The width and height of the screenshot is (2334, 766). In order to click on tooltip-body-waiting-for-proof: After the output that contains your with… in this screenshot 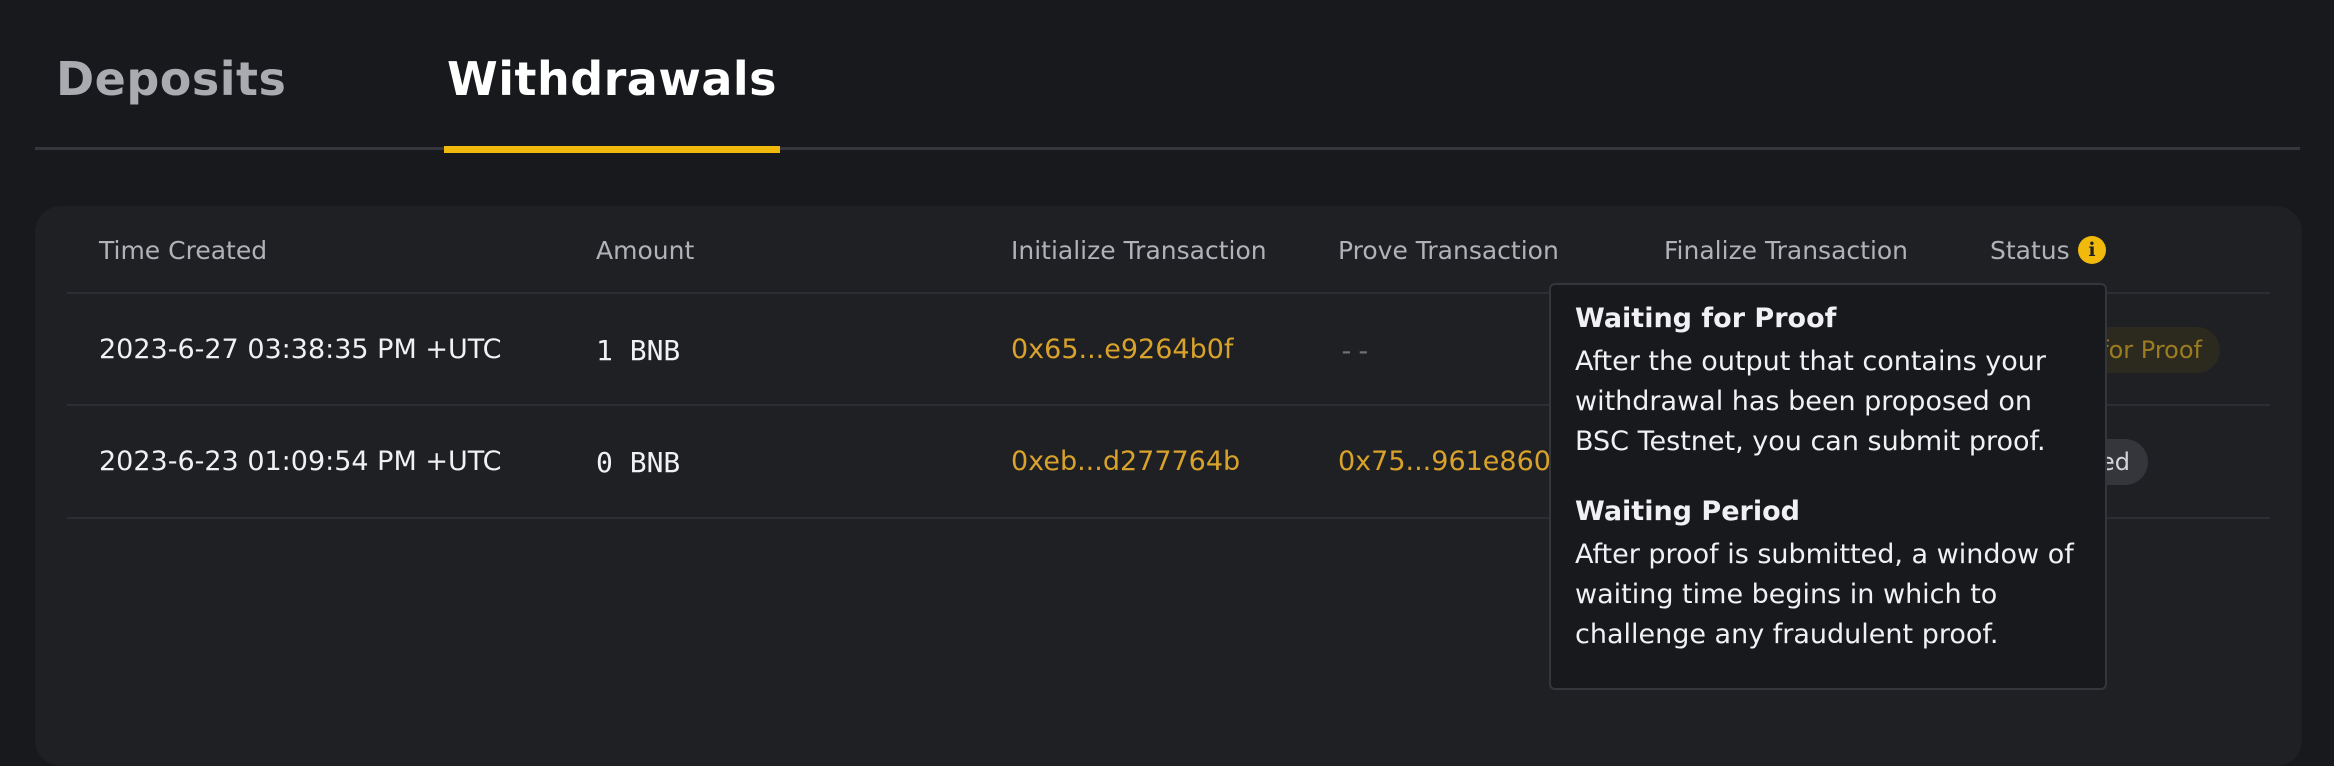, I will do `click(1828, 402)`.